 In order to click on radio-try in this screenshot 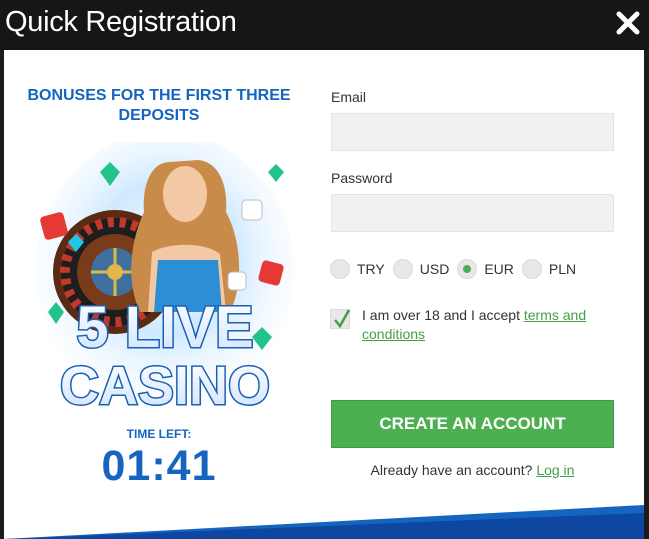, I will do `click(340, 269)`.